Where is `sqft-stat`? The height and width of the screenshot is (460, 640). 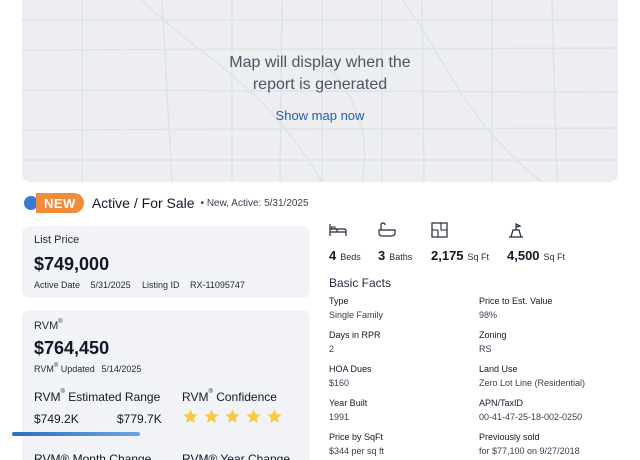
sqft-stat is located at coordinates (440, 232).